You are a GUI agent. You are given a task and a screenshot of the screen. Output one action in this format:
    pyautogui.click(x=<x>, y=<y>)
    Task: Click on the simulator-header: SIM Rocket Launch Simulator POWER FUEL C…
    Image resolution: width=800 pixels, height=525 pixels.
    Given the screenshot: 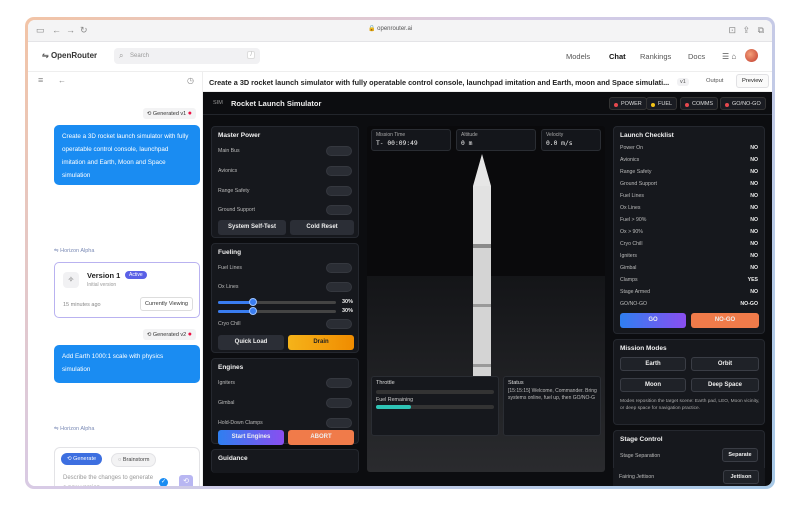 What is the action you would take?
    pyautogui.click(x=487, y=103)
    